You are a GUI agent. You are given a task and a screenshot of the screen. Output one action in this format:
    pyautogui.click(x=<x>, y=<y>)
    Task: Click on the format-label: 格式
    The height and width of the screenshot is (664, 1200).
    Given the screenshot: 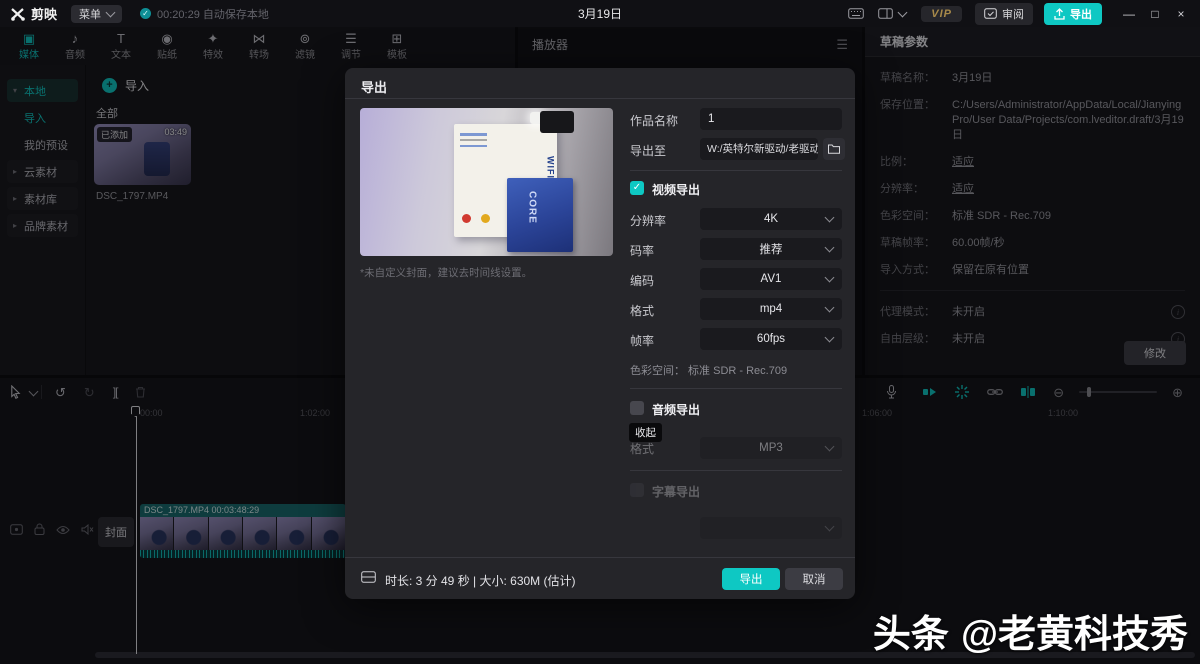 What is the action you would take?
    pyautogui.click(x=642, y=311)
    